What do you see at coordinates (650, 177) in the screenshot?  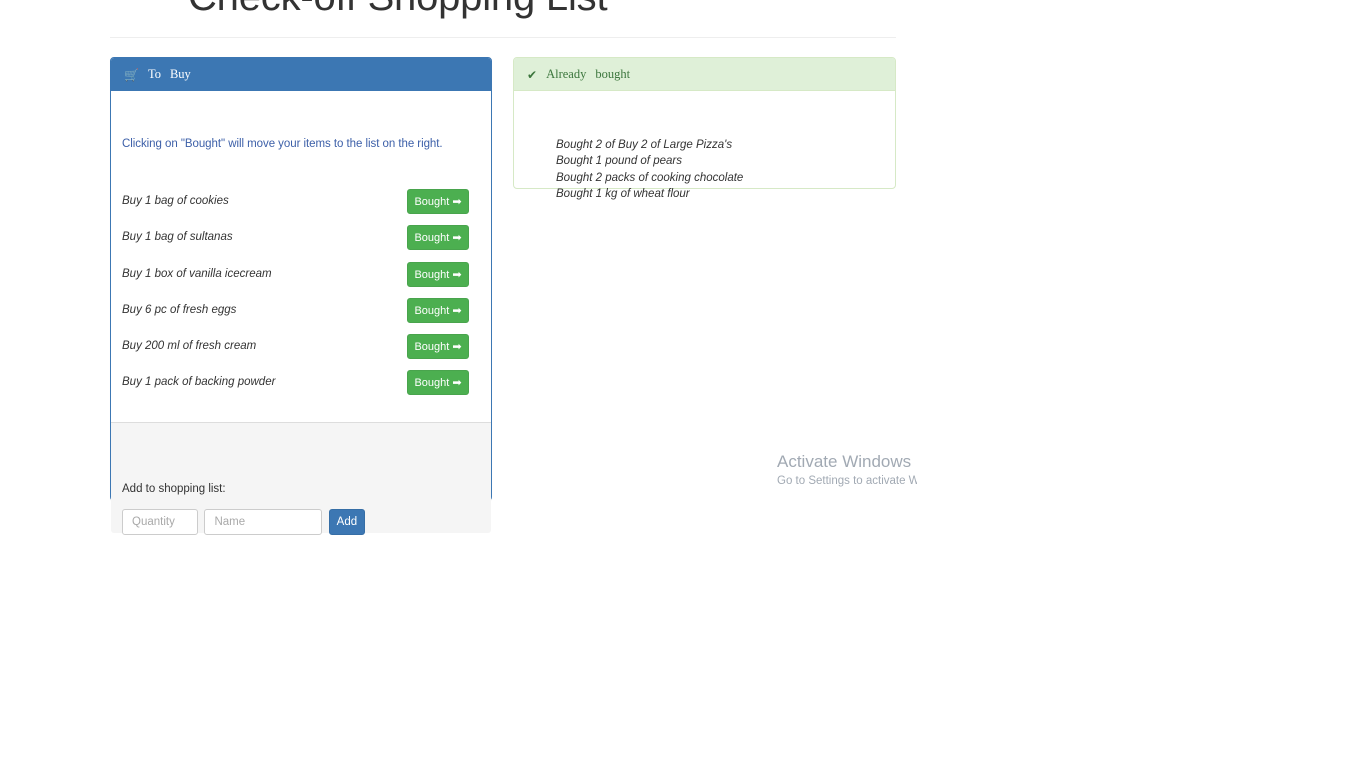 I see `already-bought-item: Bought 2 packs of cooking chocolate` at bounding box center [650, 177].